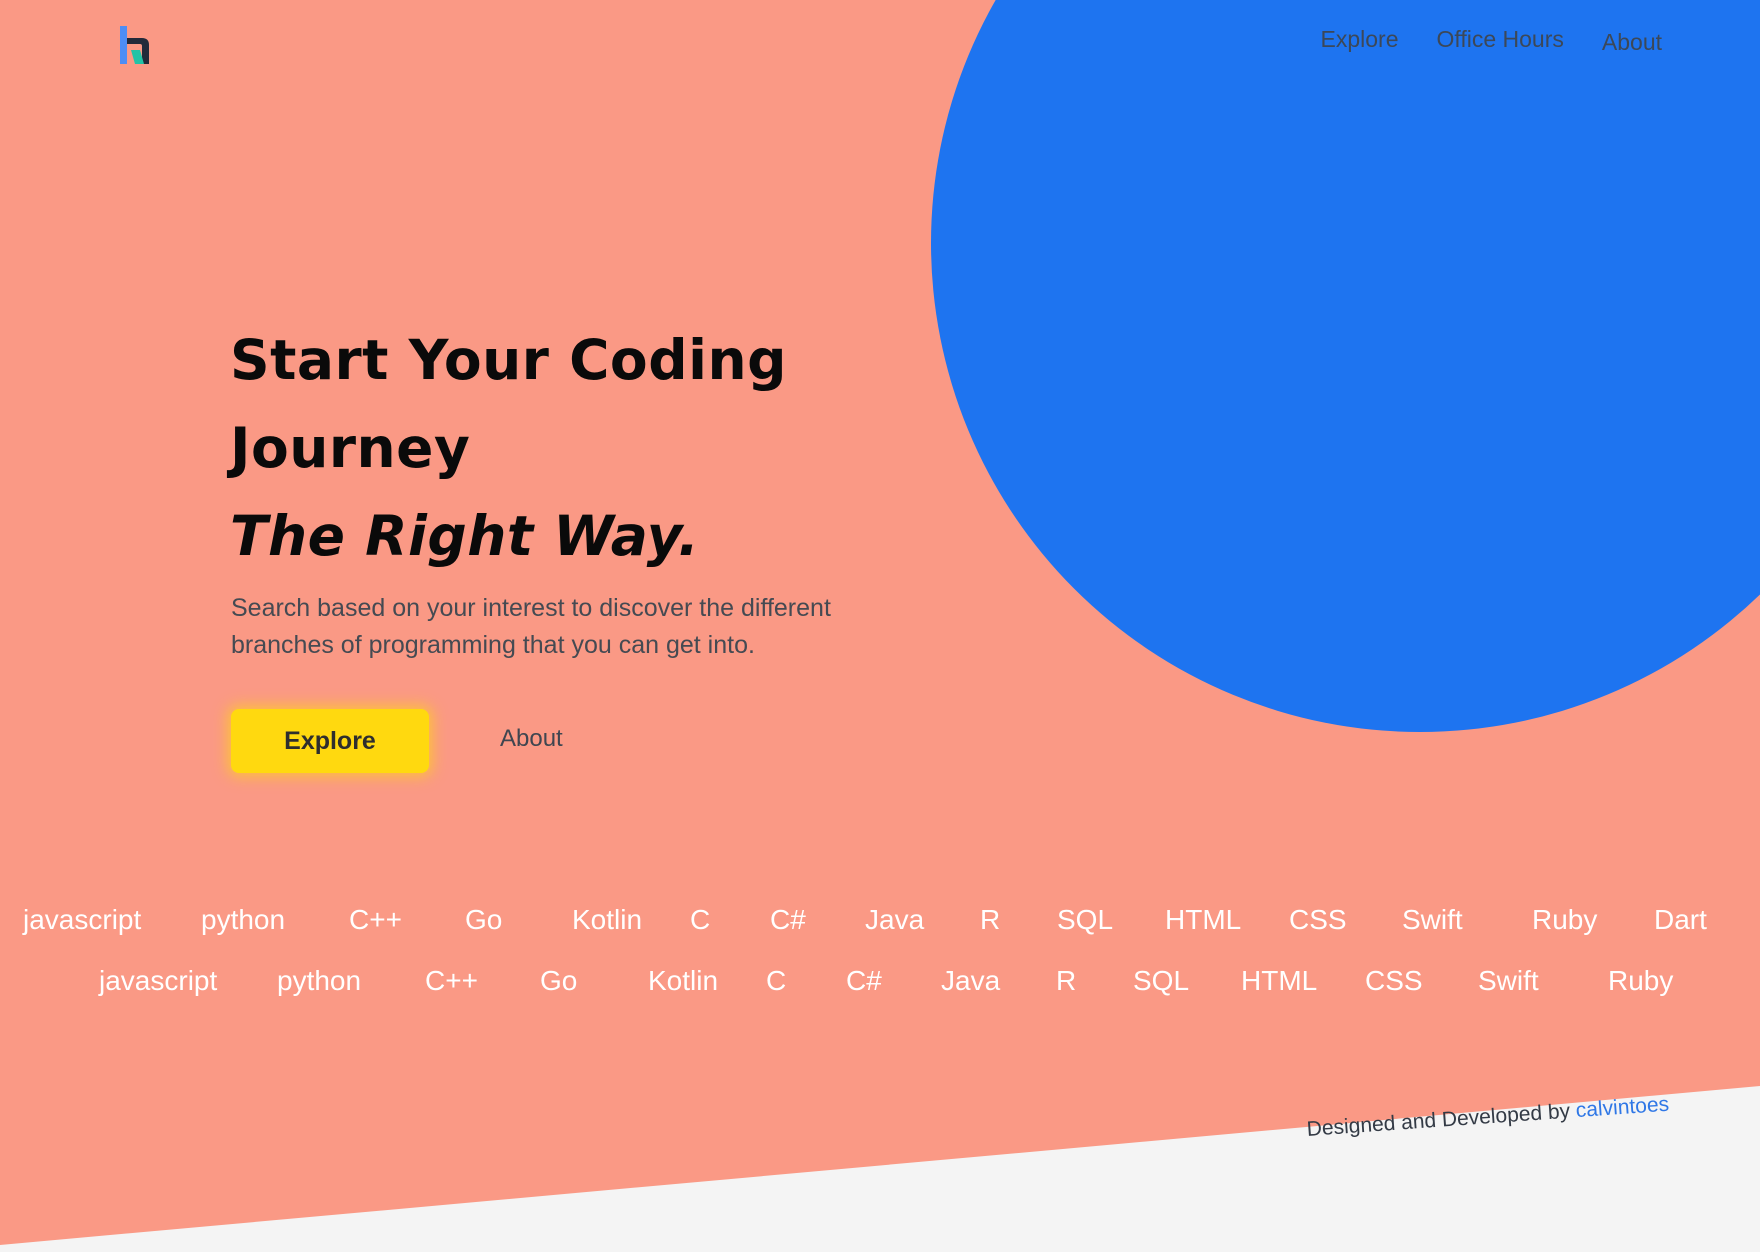 This screenshot has height=1252, width=1760. What do you see at coordinates (1360, 39) in the screenshot?
I see `nav-explore: Explore` at bounding box center [1360, 39].